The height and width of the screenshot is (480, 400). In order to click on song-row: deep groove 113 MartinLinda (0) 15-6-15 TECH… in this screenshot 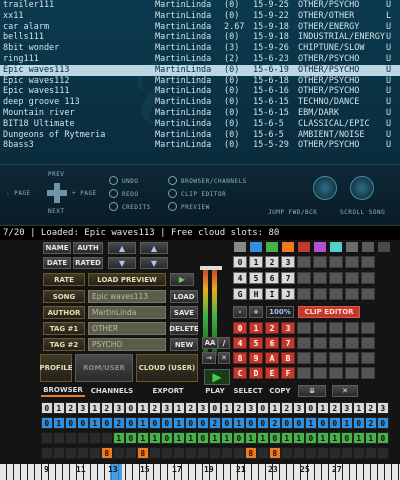, I will do `click(200, 102)`.